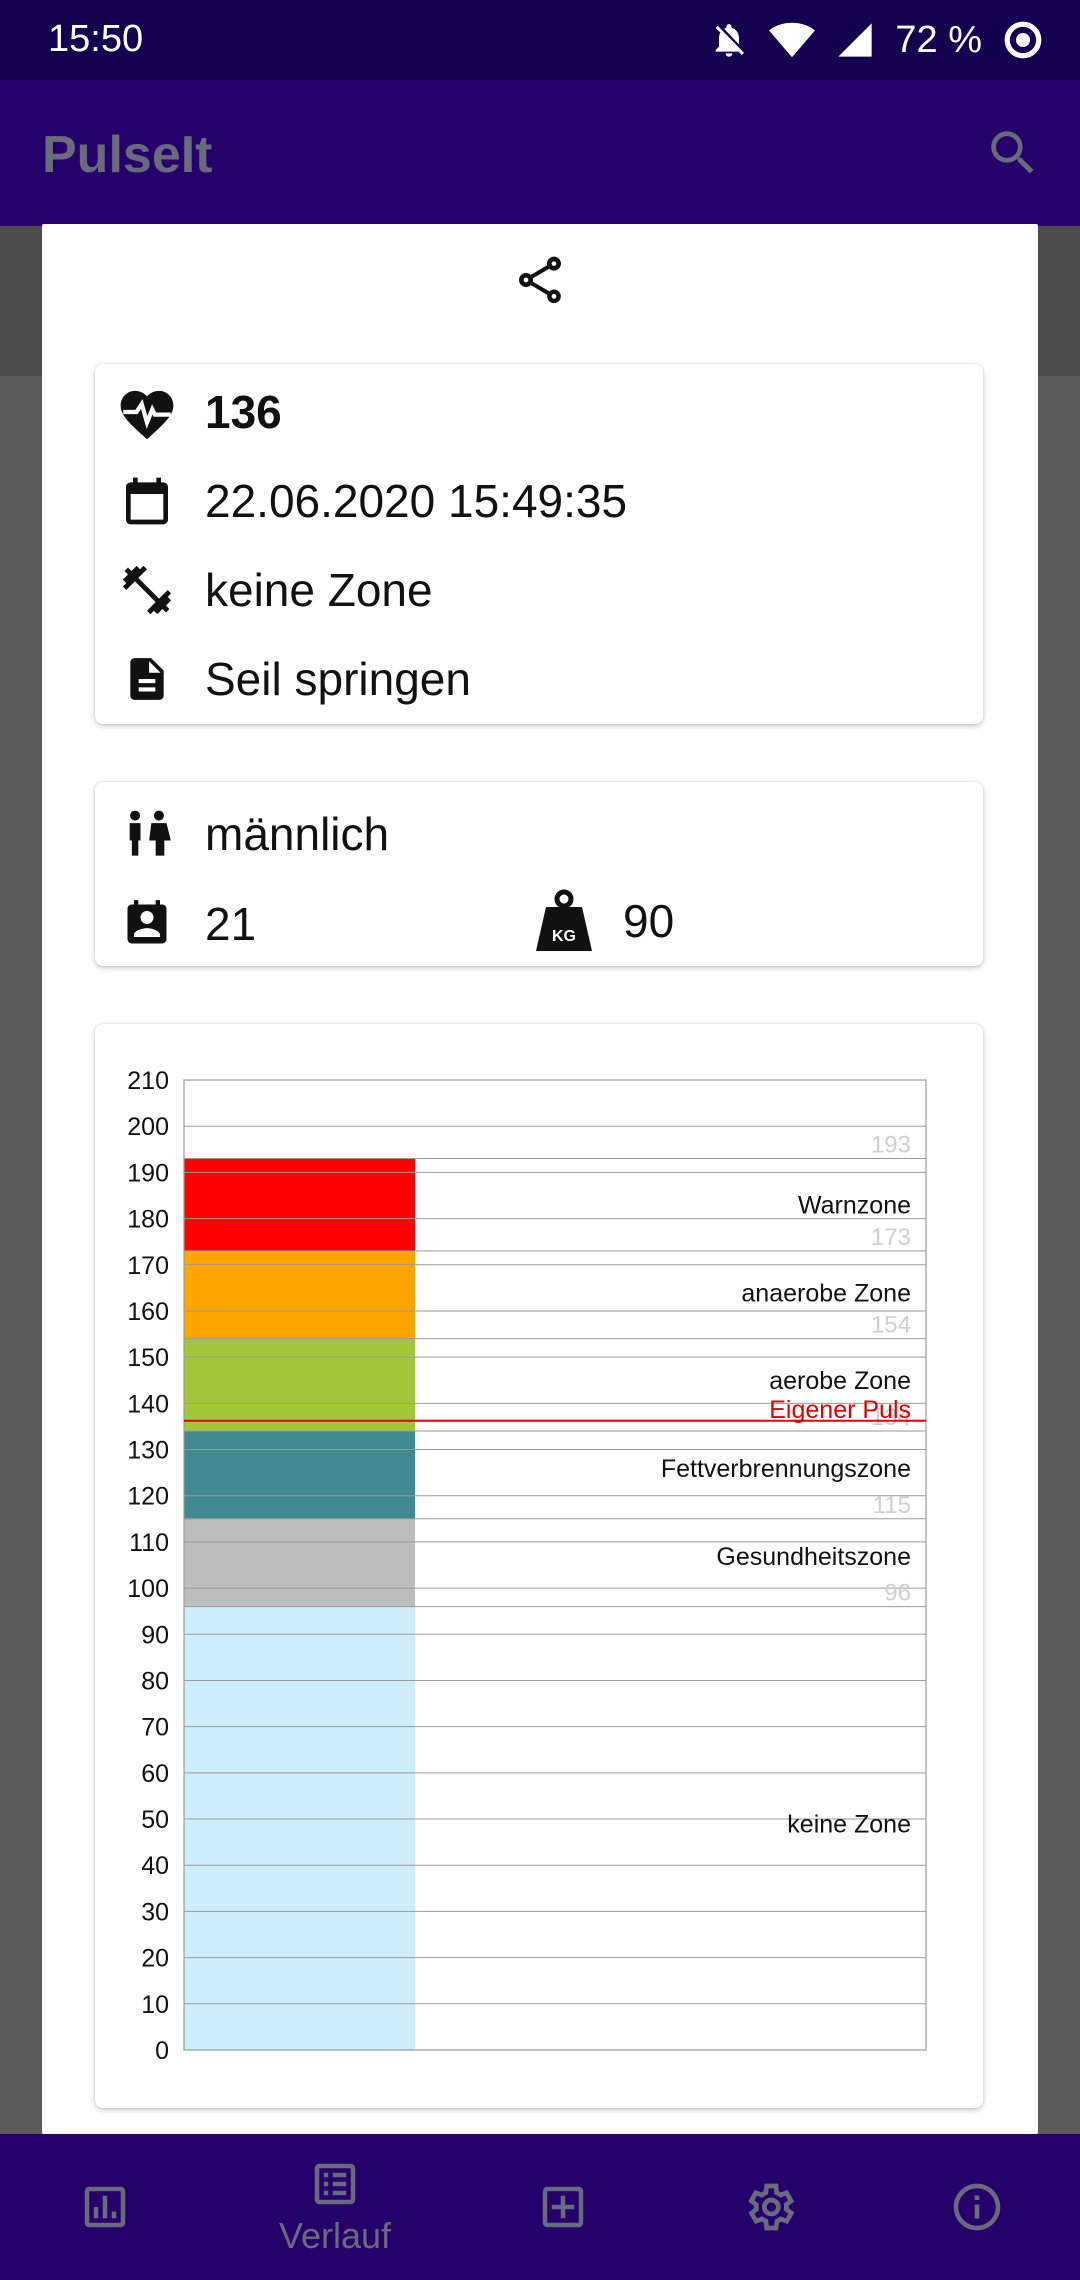 The image size is (1080, 2280). Describe the element at coordinates (319, 590) in the screenshot. I see `zone-value: keine Zone` at that location.